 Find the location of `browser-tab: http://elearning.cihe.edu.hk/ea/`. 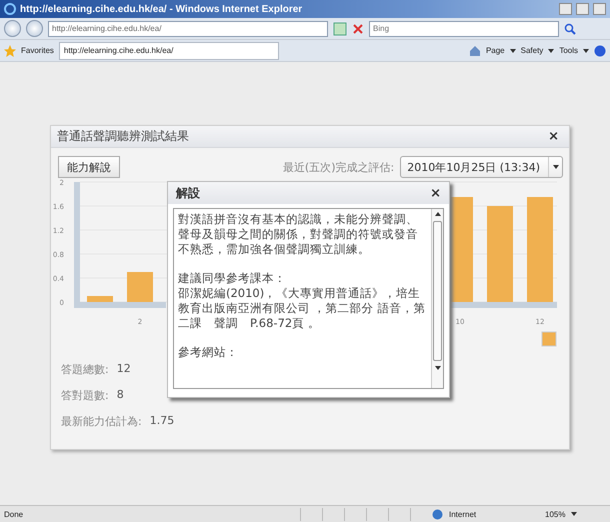

browser-tab: http://elearning.cihe.edu.hk/ea/ is located at coordinates (168, 51).